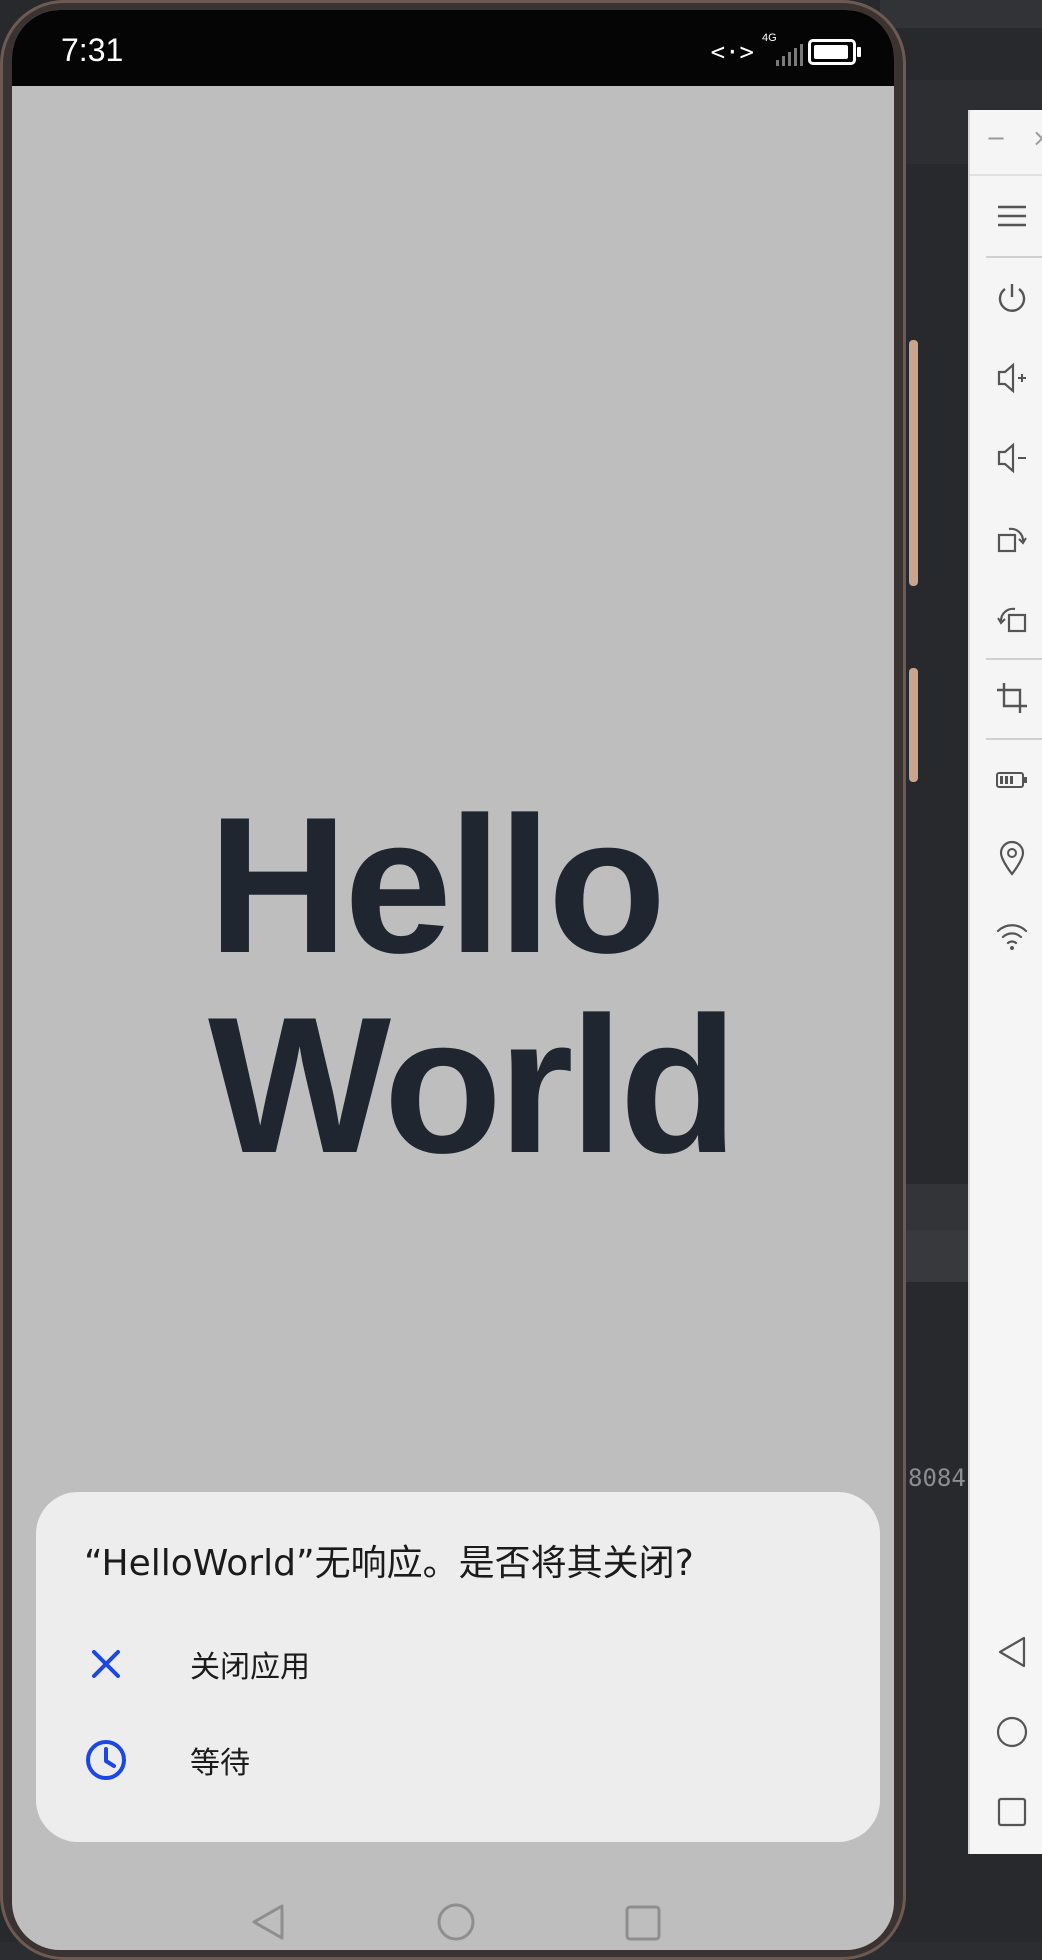 Image resolution: width=1042 pixels, height=1960 pixels. I want to click on power-icon, so click(1012, 298).